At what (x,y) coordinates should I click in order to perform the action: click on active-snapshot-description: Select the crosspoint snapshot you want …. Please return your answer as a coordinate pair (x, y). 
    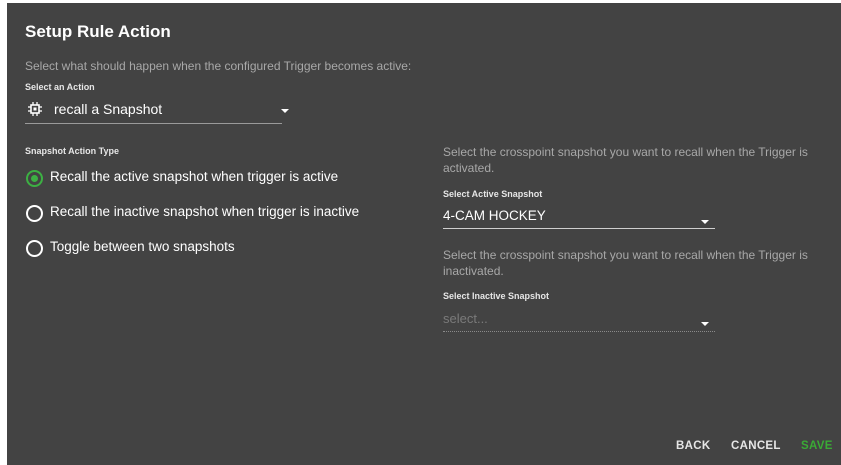
    Looking at the image, I should click on (625, 160).